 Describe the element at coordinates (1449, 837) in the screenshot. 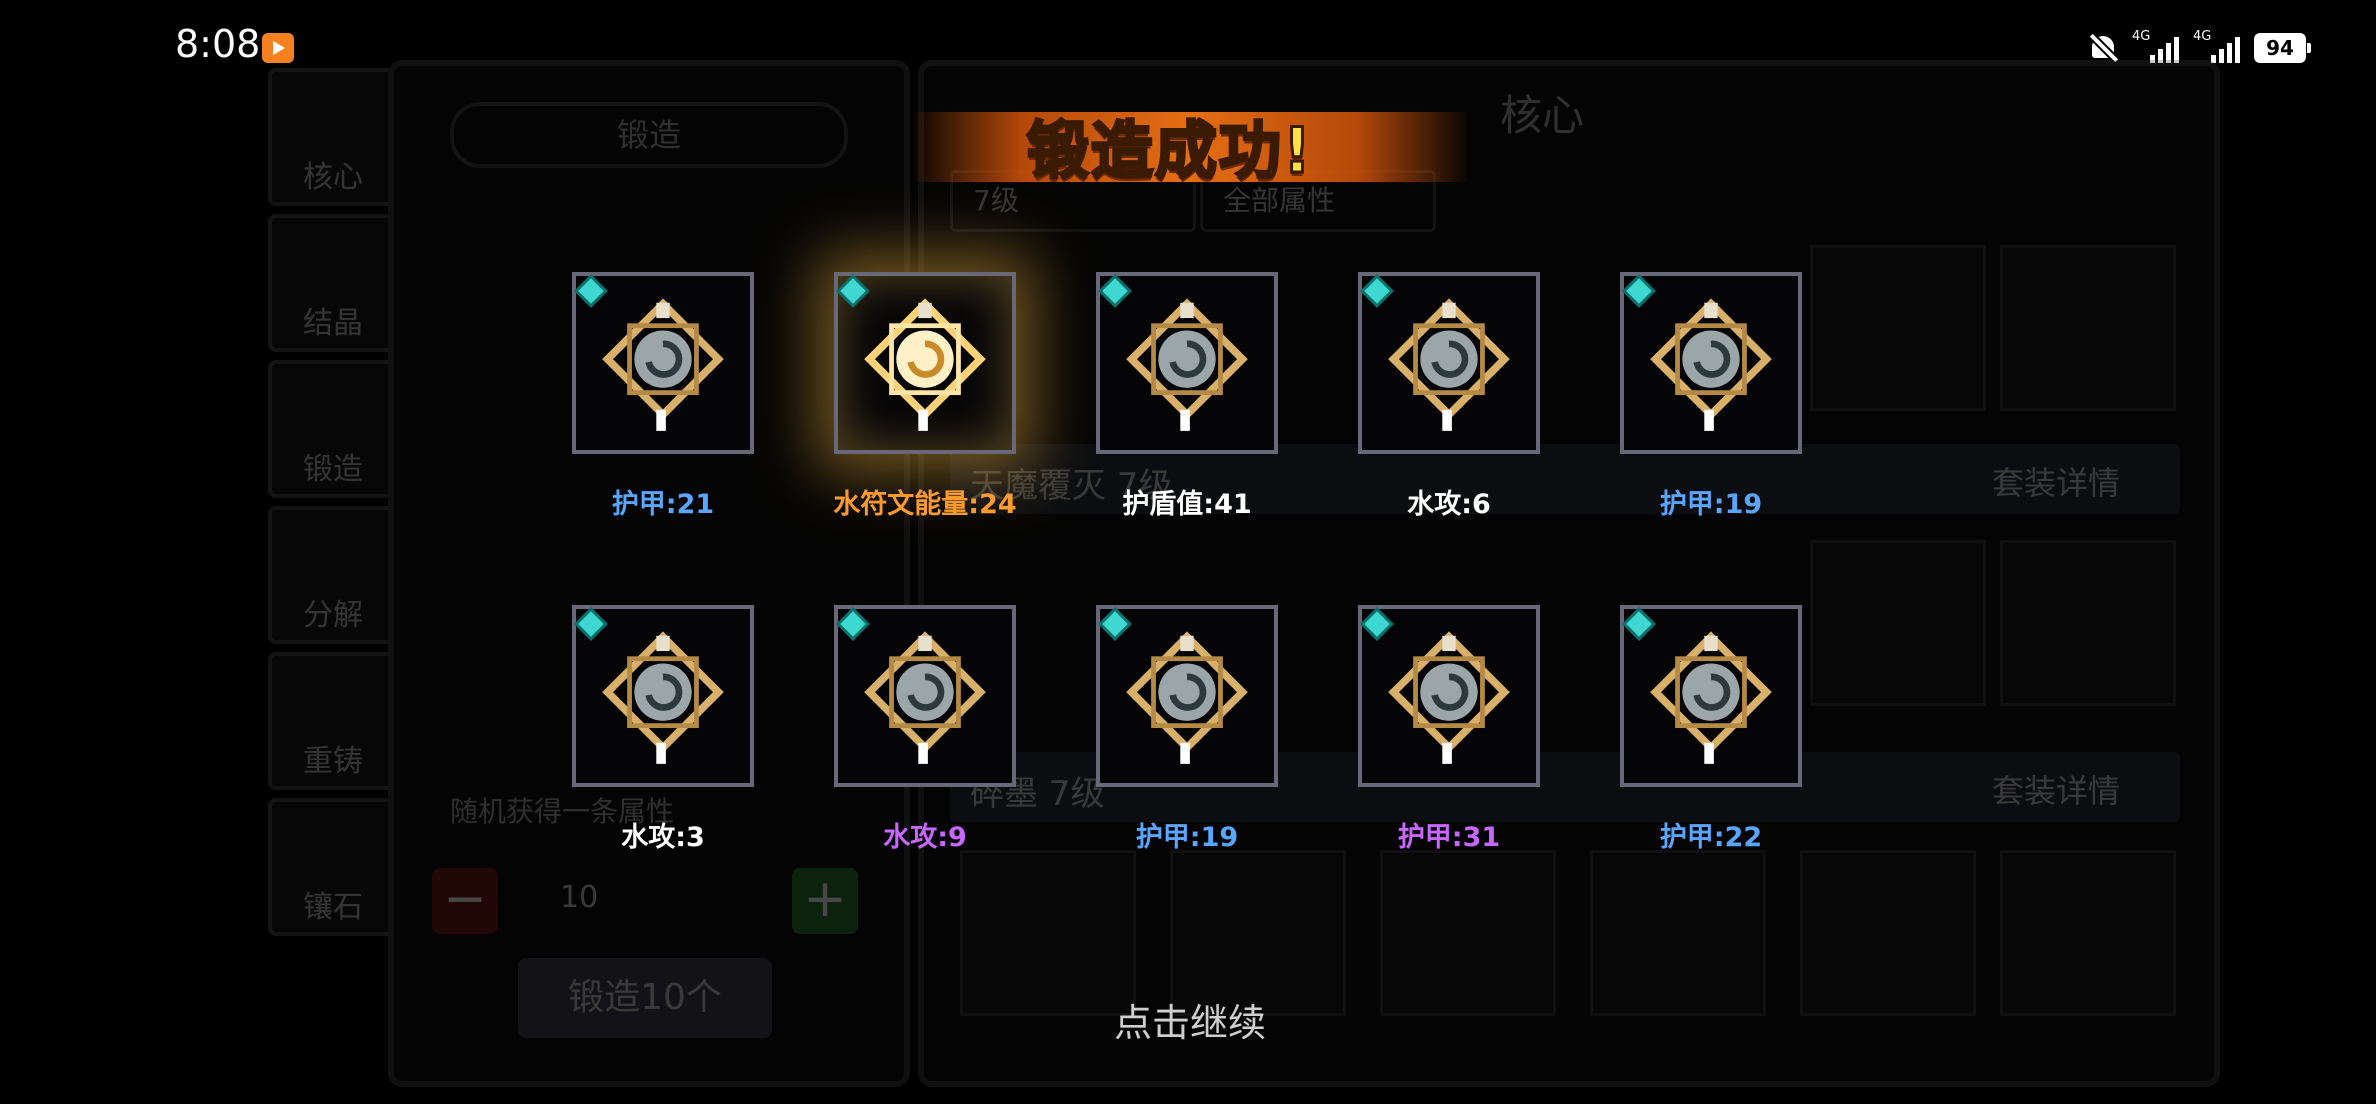

I see `result-item-label: 护甲:31` at that location.